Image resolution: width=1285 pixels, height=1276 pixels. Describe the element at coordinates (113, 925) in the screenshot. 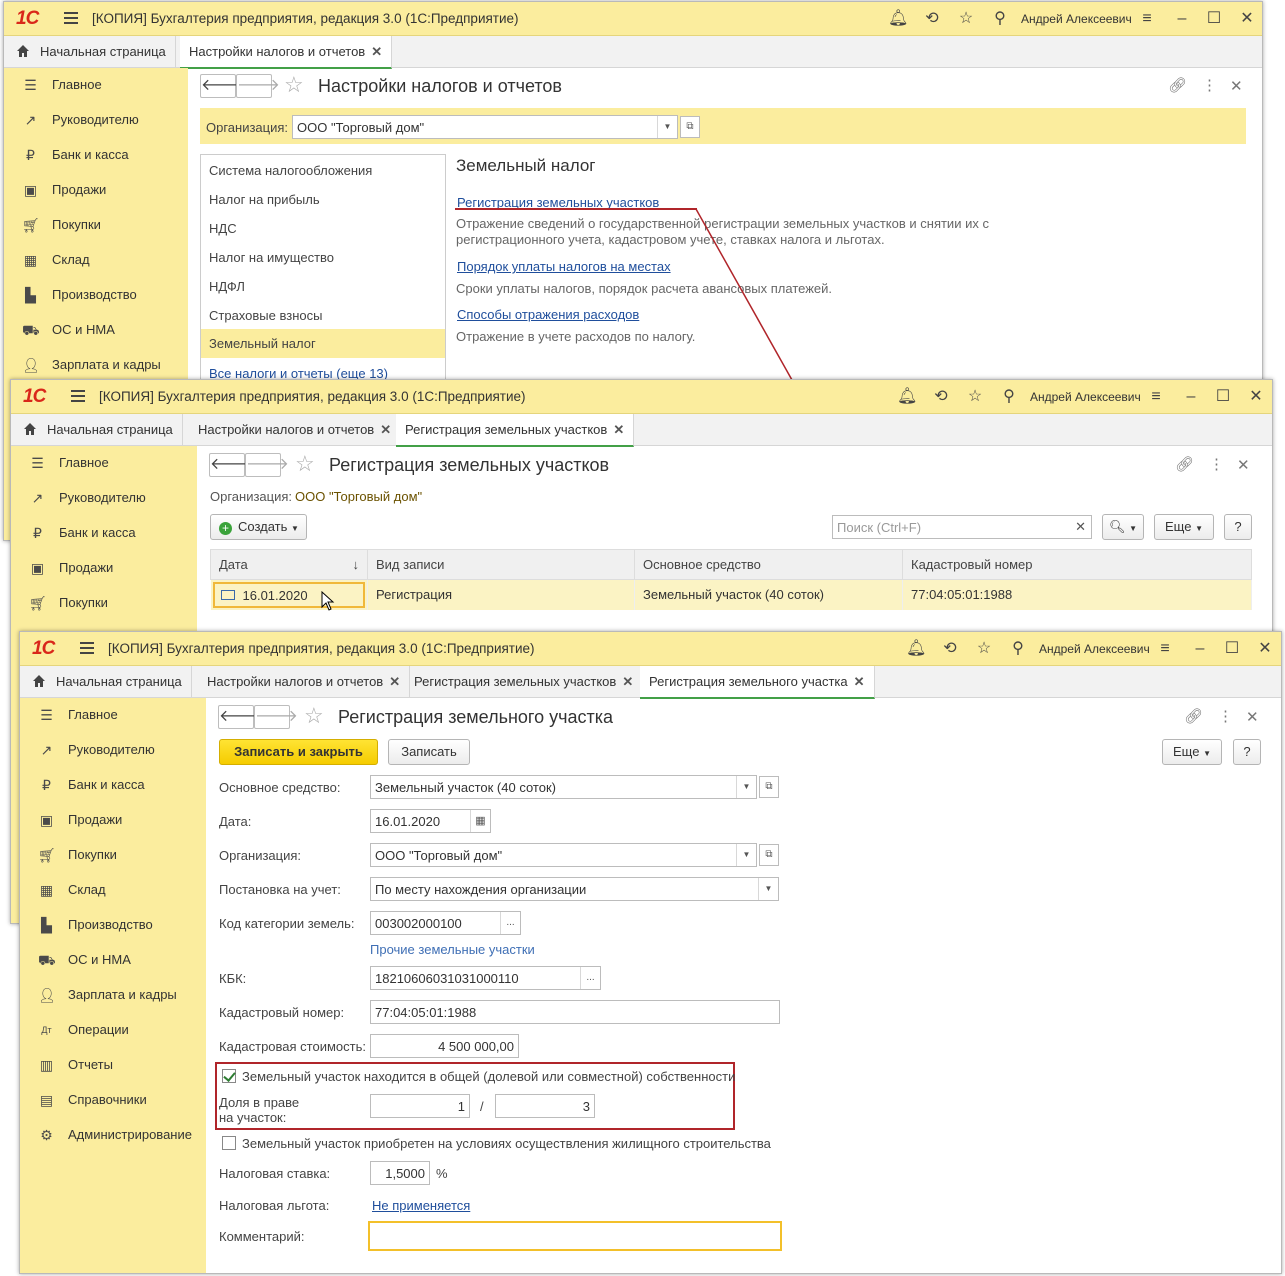

I see `sidebar-item-production: ▙ Производство` at that location.